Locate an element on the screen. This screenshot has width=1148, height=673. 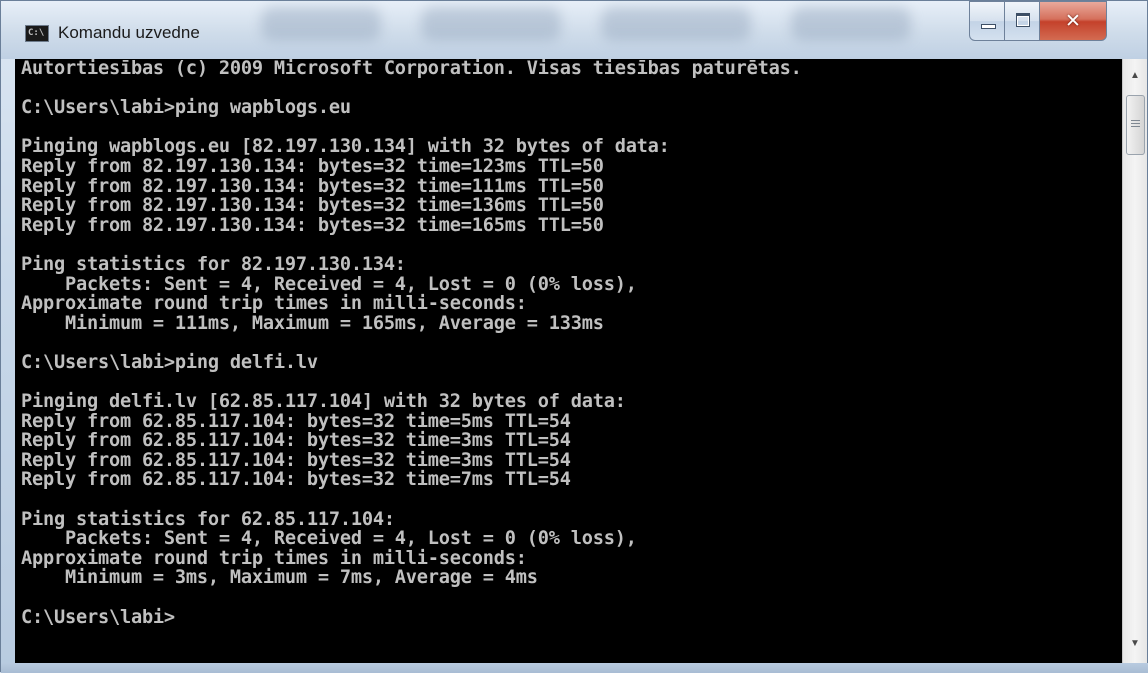
console-line: C:\Users\labi>ping wapblogs.eu is located at coordinates (186, 108).